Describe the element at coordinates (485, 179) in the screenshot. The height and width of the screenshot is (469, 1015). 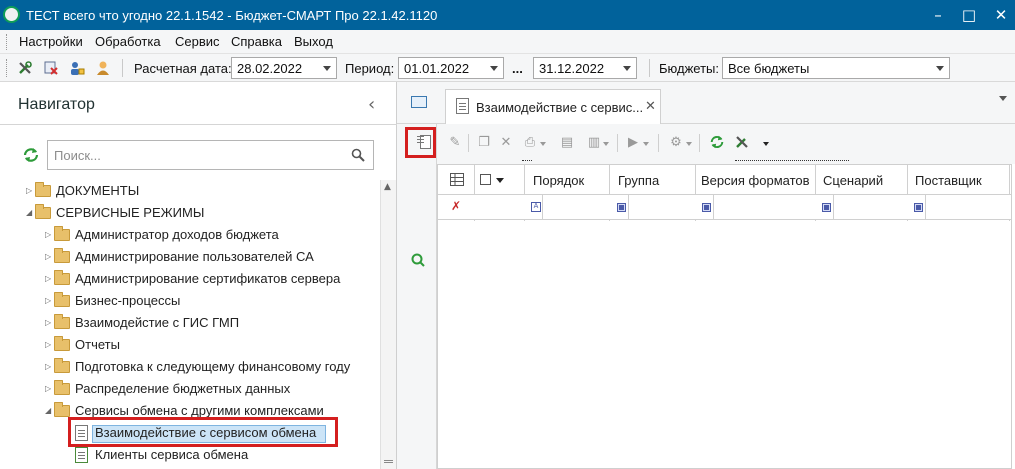
I see `select-all-checkbox` at that location.